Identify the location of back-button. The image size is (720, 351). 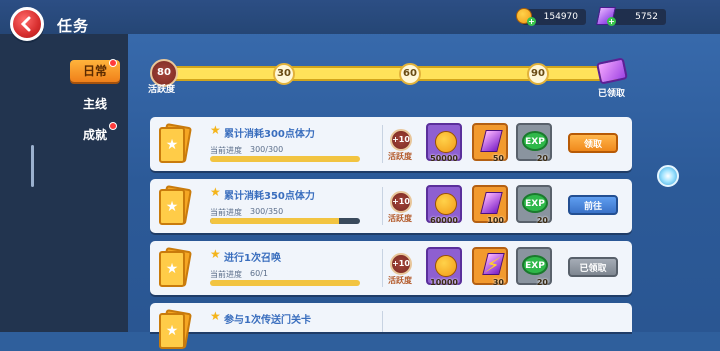
(27, 24).